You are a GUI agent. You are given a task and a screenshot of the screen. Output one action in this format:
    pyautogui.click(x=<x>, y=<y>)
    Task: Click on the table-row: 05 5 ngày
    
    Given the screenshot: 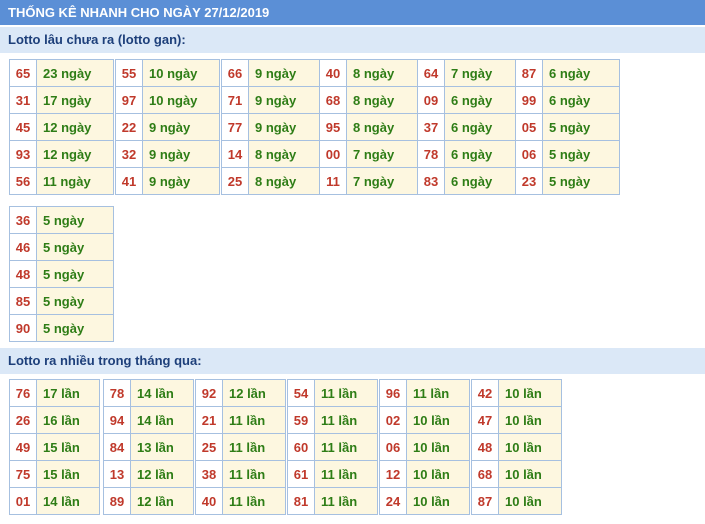 What is the action you would take?
    pyautogui.click(x=567, y=127)
    